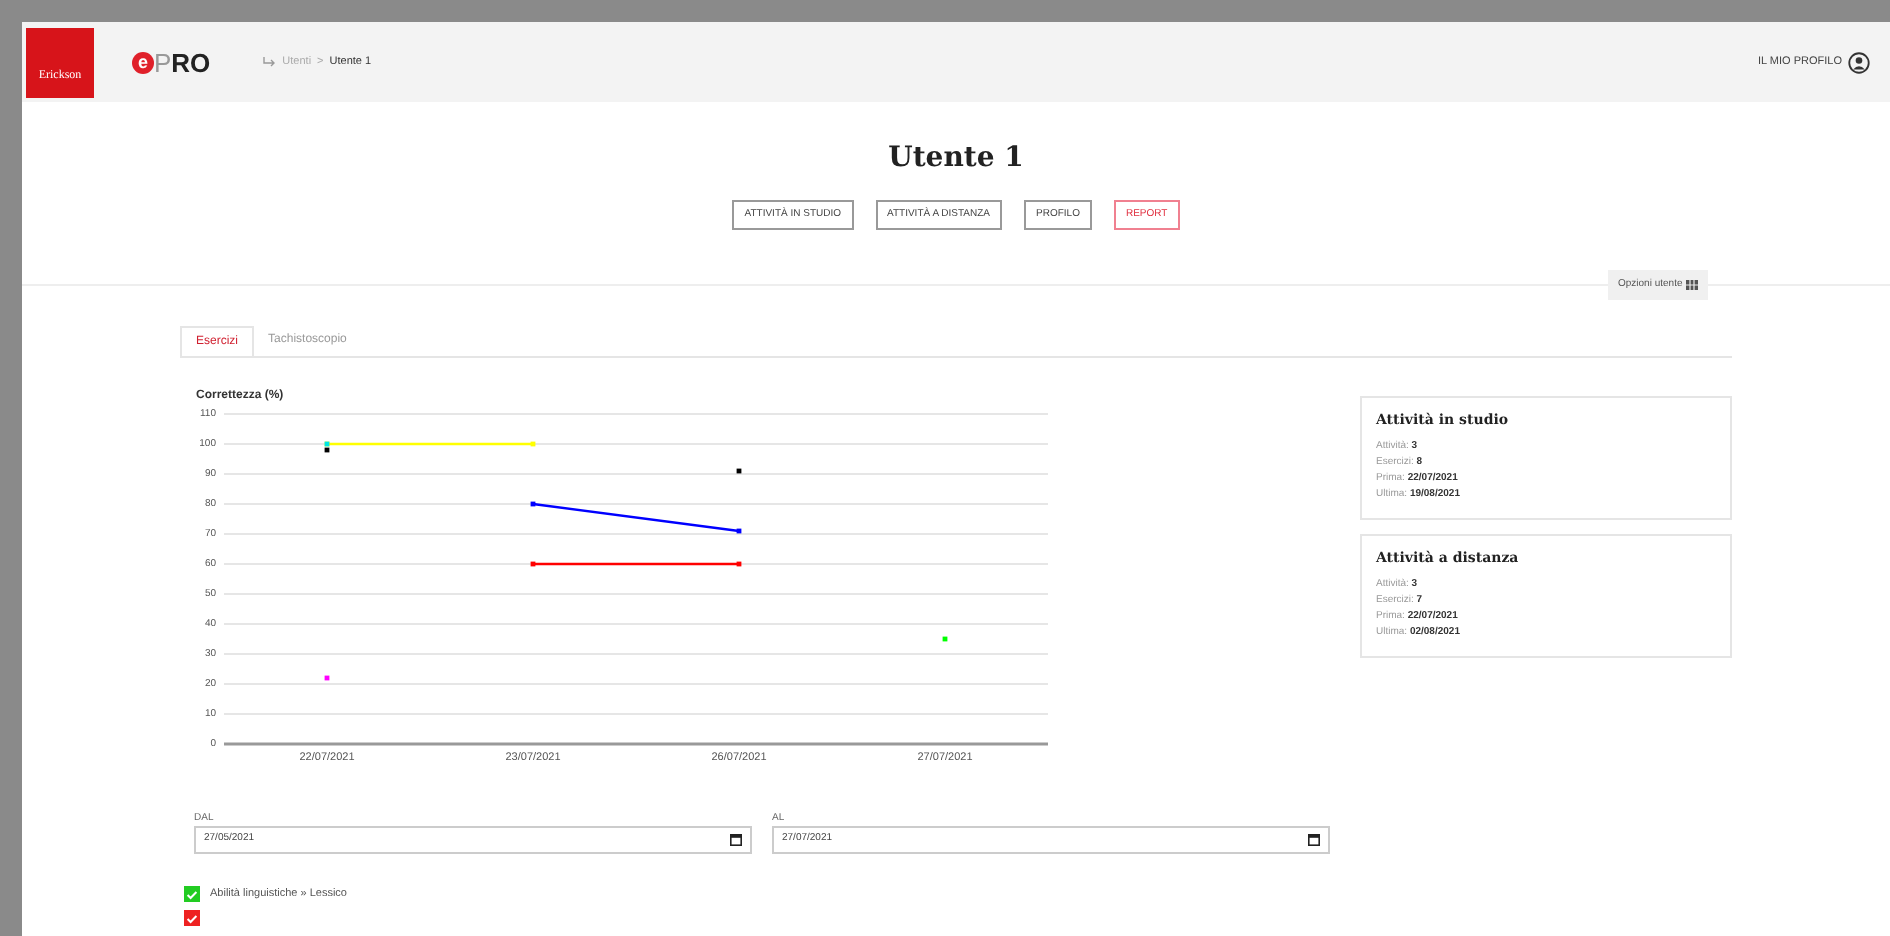 Image resolution: width=1890 pixels, height=936 pixels. Describe the element at coordinates (956, 159) in the screenshot. I see `page-title: Utente 1` at that location.